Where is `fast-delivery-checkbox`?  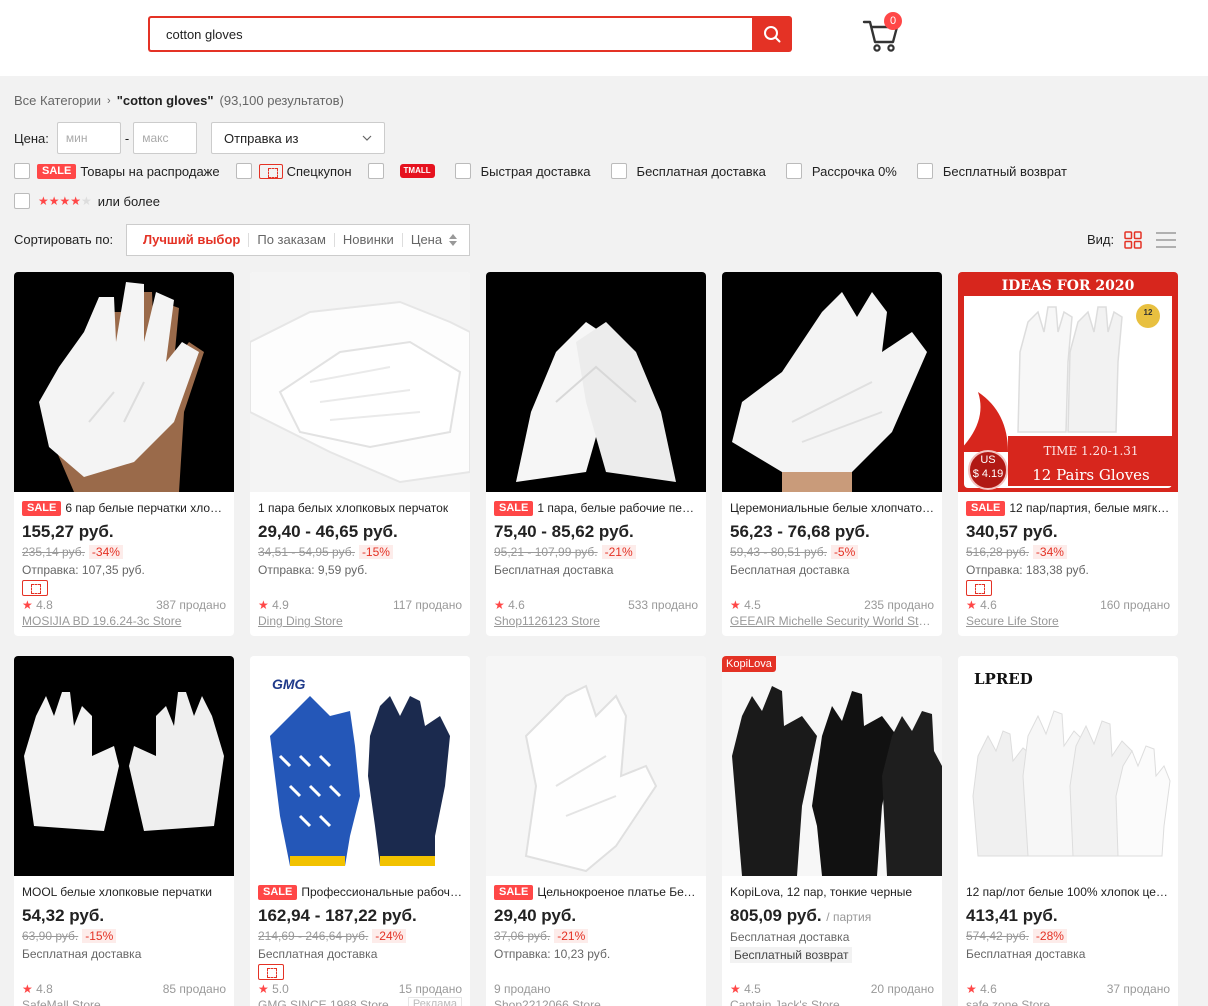
fast-delivery-checkbox is located at coordinates (462, 171).